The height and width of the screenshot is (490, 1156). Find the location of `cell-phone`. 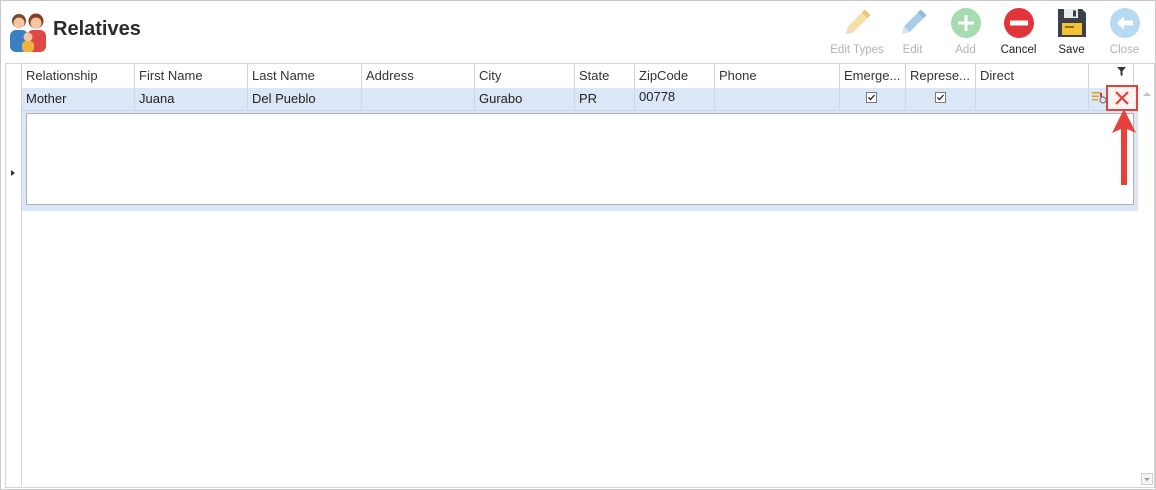

cell-phone is located at coordinates (777, 99).